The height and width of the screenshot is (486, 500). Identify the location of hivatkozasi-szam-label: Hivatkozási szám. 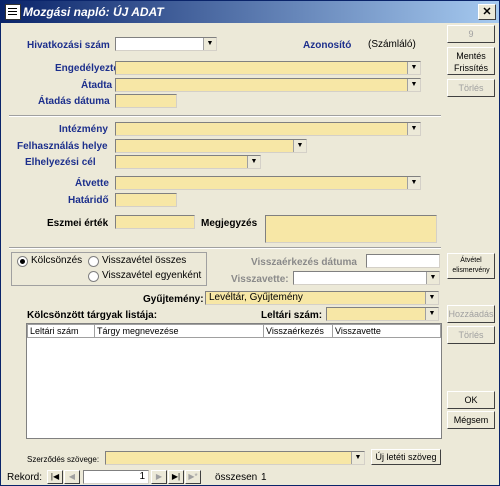
(68, 45).